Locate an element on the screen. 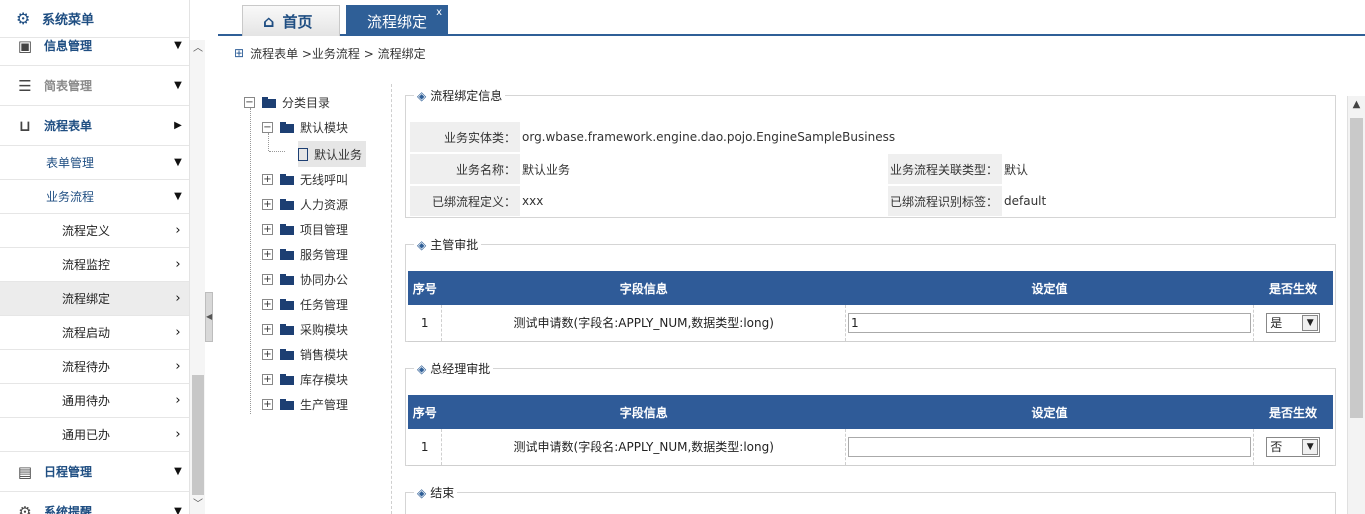 This screenshot has height=514, width=1365. effective-select: 否 ▼ is located at coordinates (1293, 446).